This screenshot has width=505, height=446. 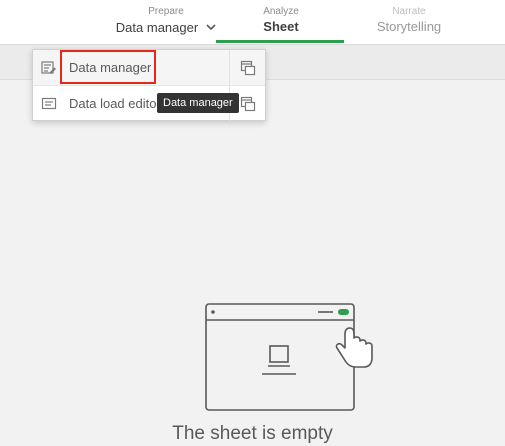 What do you see at coordinates (49, 104) in the screenshot?
I see `data-load-editor-icon` at bounding box center [49, 104].